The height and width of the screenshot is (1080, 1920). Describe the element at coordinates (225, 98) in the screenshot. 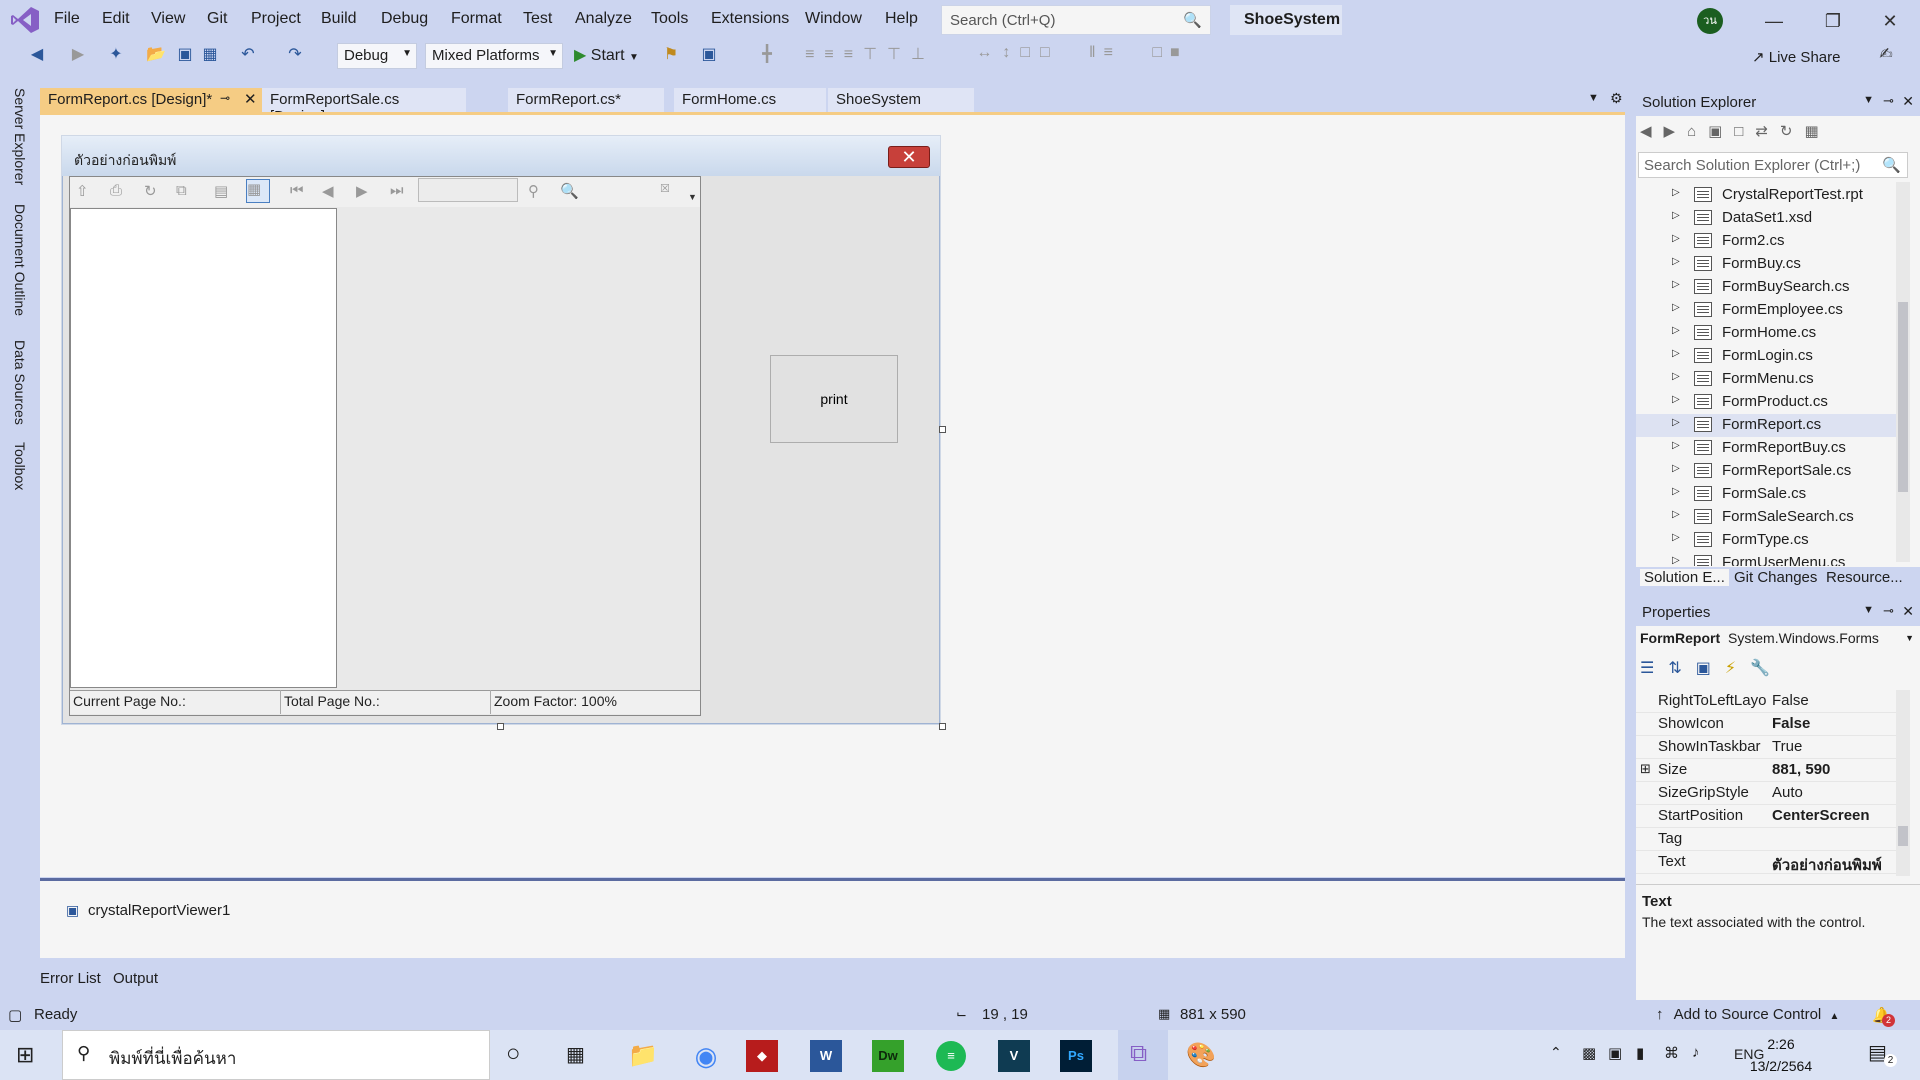

I see `pin-icon: ⊸` at that location.